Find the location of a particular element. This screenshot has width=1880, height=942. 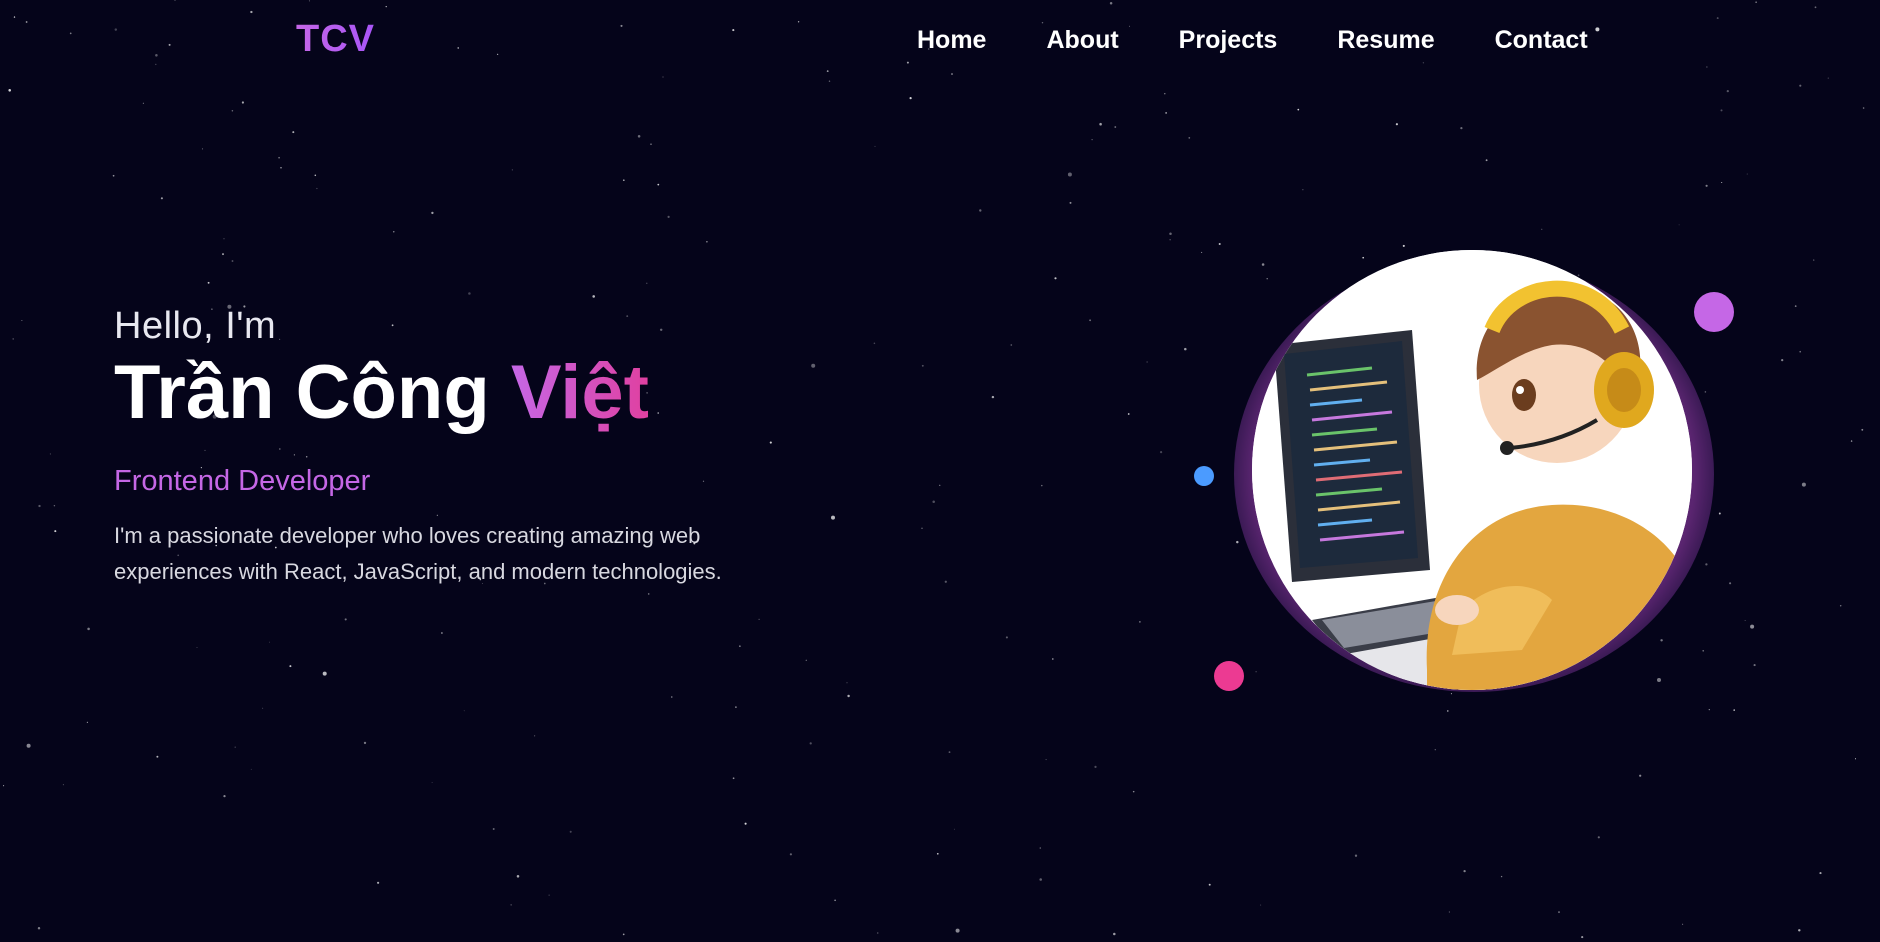

avatar-image is located at coordinates (1472, 470).